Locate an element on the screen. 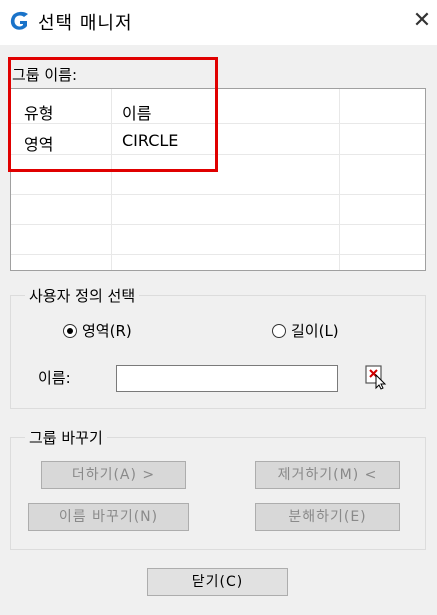 Image resolution: width=437 pixels, height=615 pixels. radio-length-label: 길이(L) is located at coordinates (315, 331).